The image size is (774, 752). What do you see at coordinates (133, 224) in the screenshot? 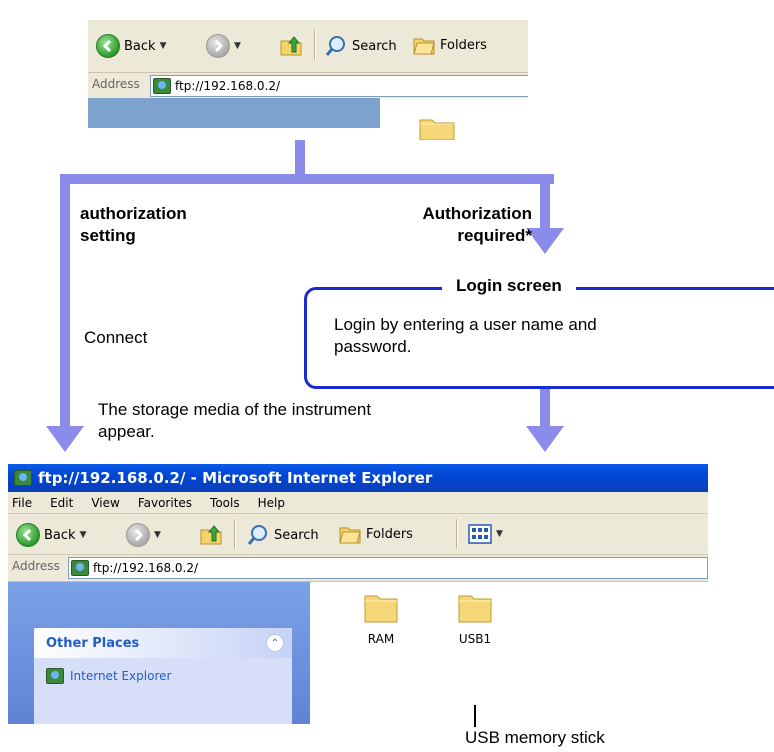
I see `no-auth-label: authorization setting` at bounding box center [133, 224].